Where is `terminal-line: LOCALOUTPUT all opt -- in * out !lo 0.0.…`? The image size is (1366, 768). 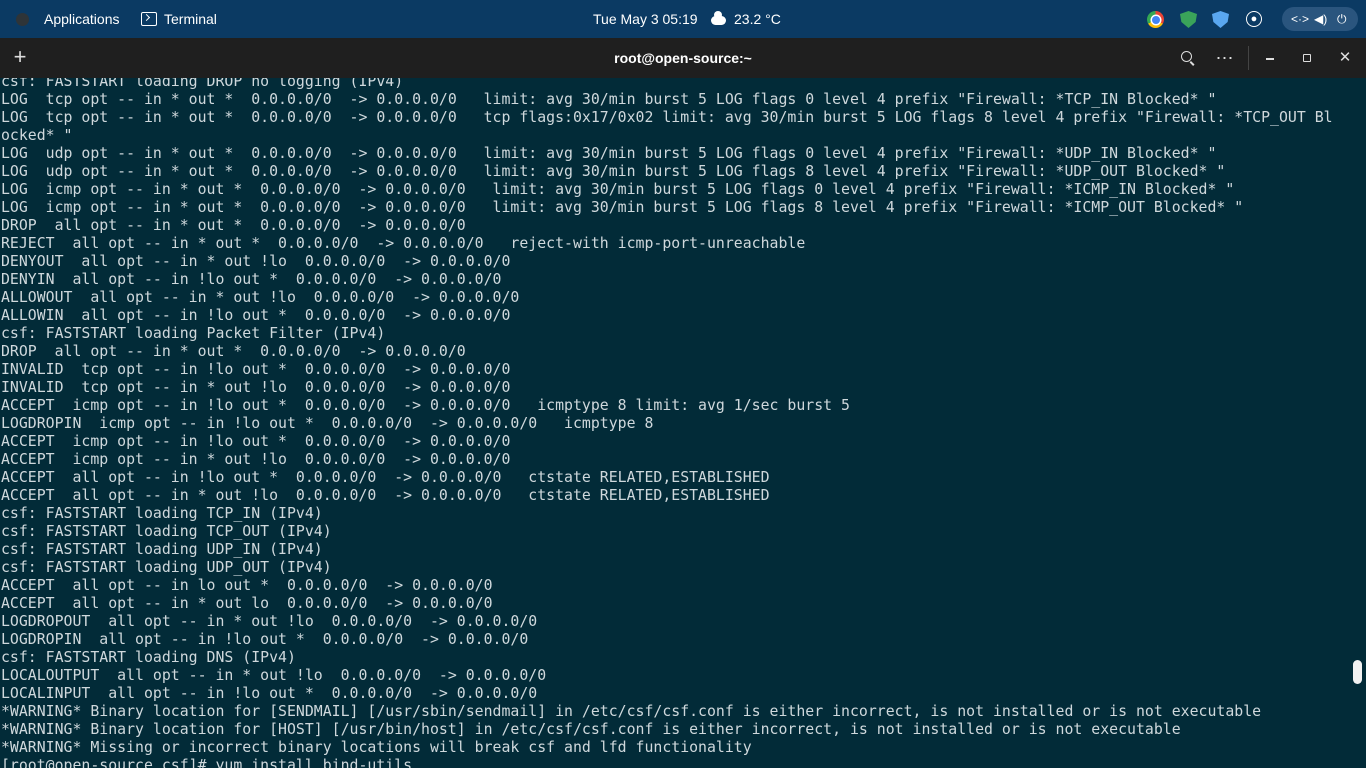 terminal-line: LOCALOUTPUT all opt -- in * out !lo 0.0.… is located at coordinates (274, 675).